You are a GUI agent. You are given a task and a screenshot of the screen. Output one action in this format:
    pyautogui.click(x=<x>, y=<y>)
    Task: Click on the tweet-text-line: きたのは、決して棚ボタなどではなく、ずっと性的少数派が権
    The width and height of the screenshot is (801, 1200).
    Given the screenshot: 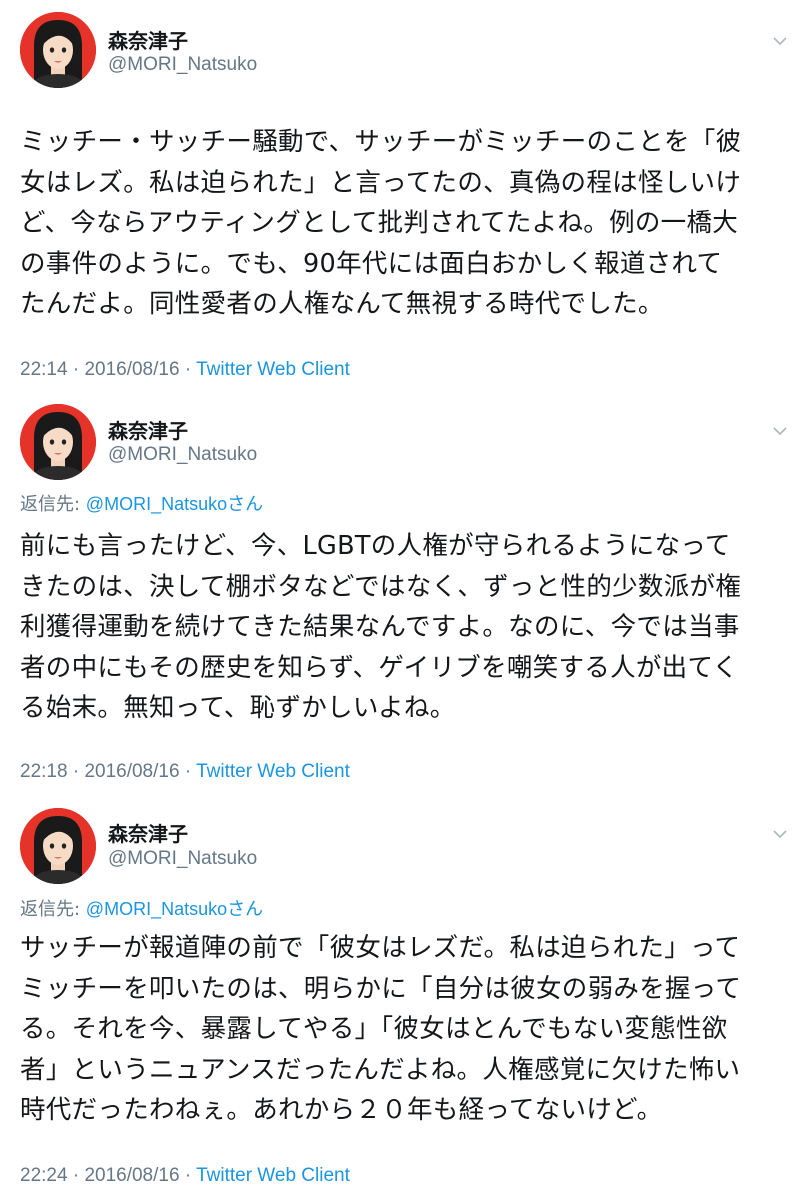 What is the action you would take?
    pyautogui.click(x=381, y=586)
    